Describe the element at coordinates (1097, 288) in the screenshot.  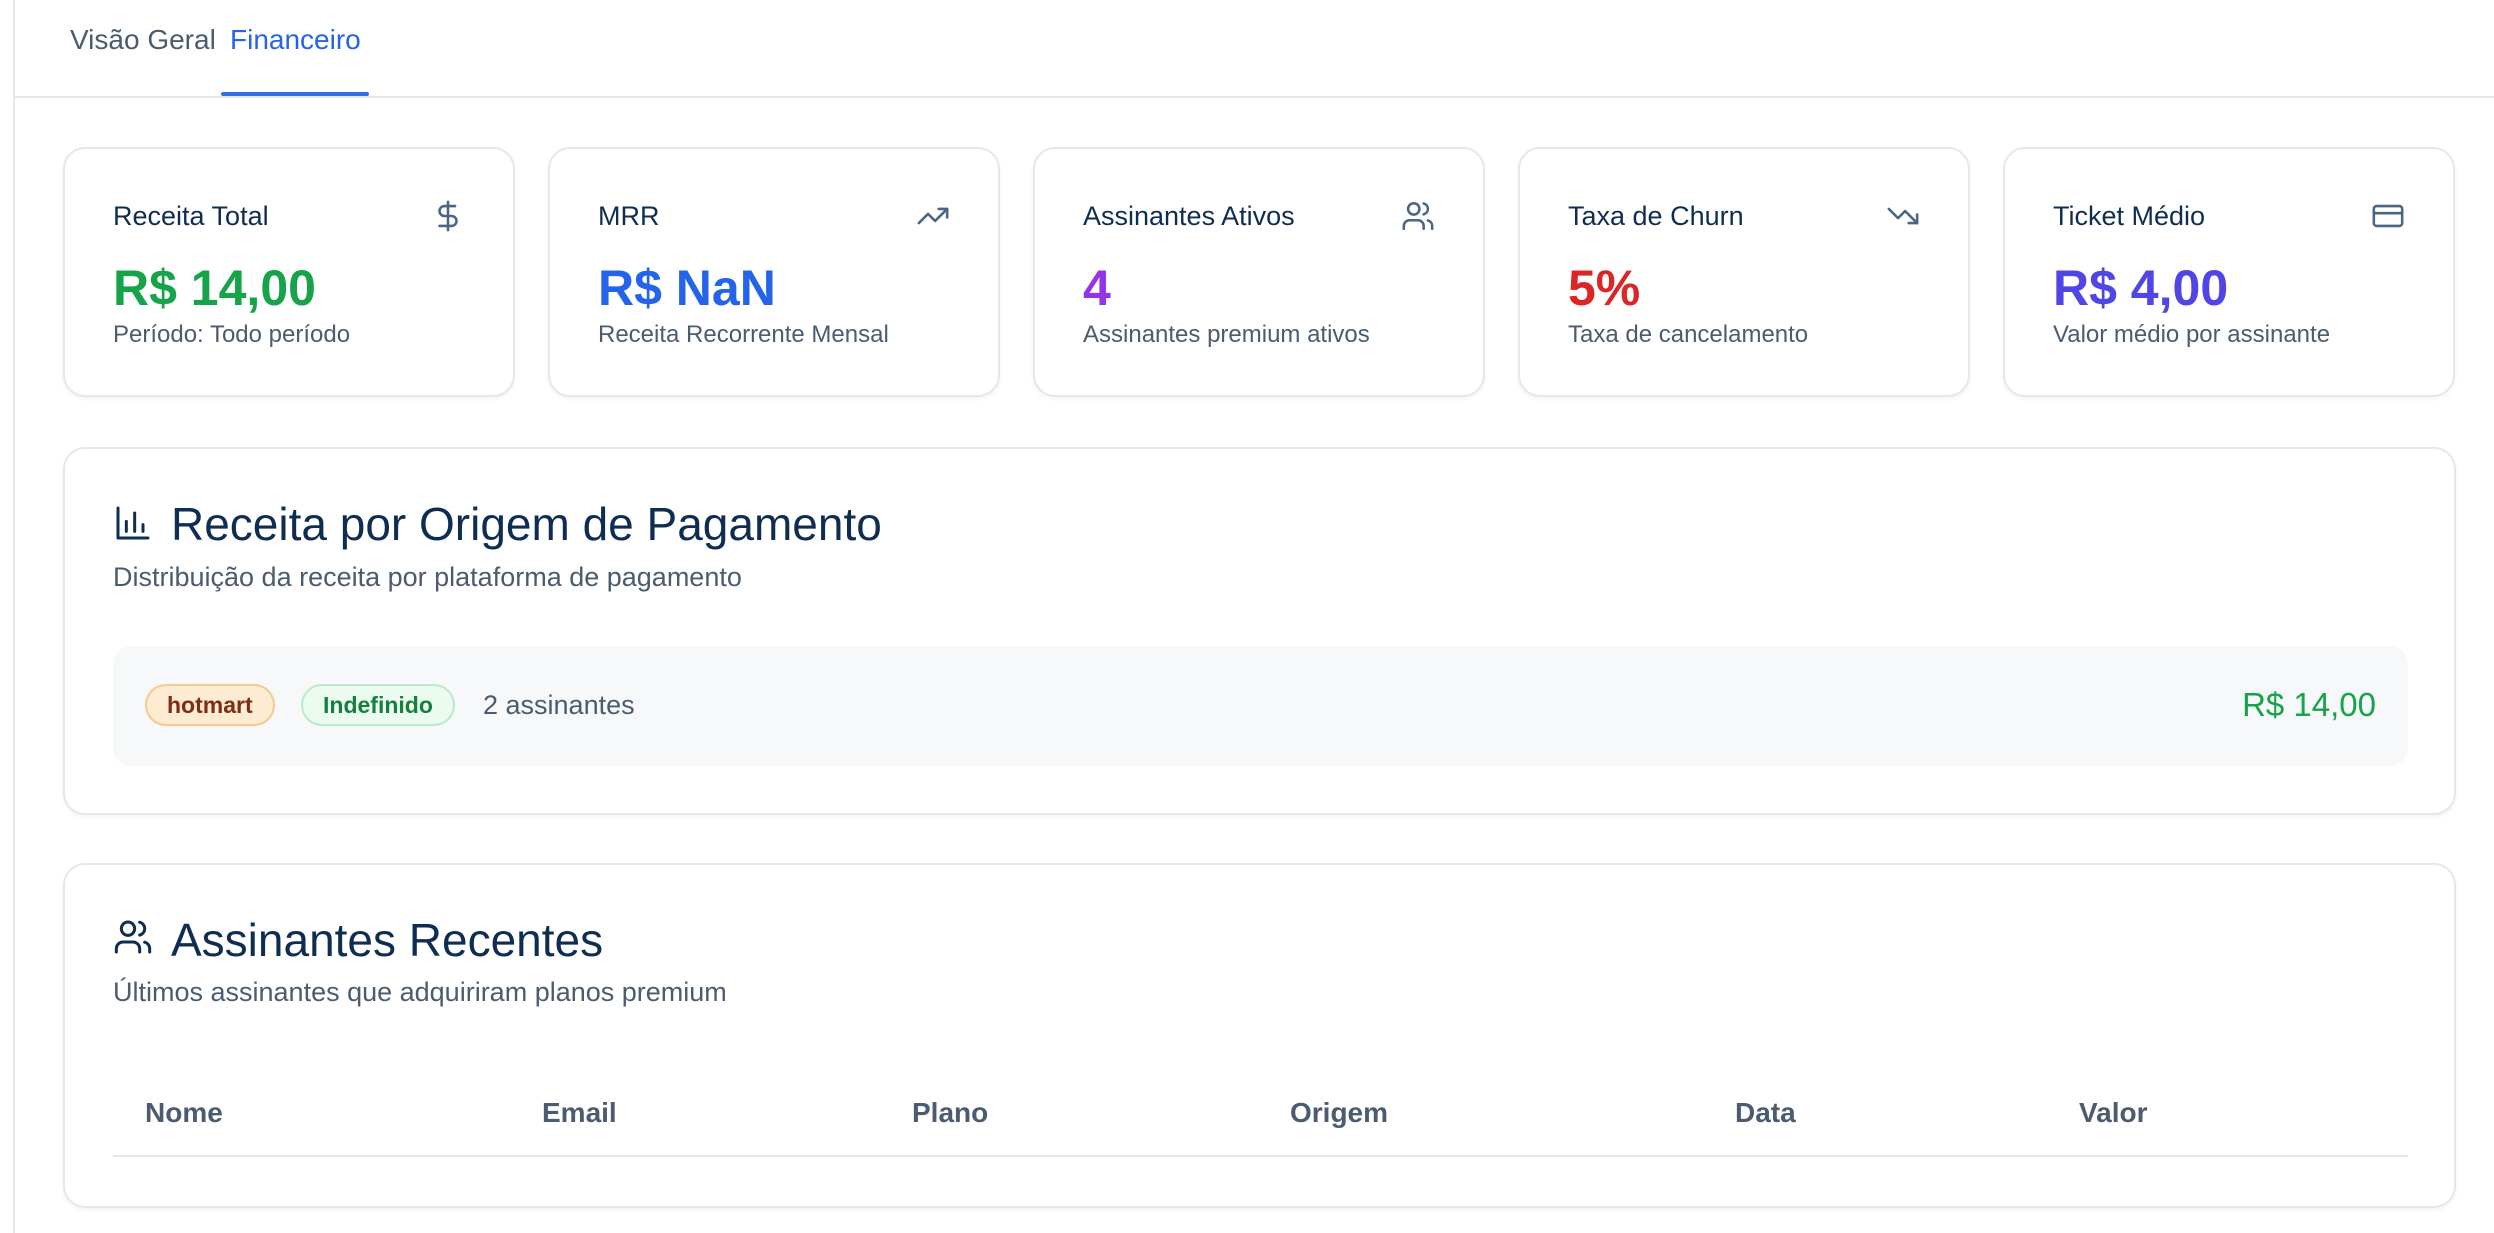
I see `stat-value: 4` at that location.